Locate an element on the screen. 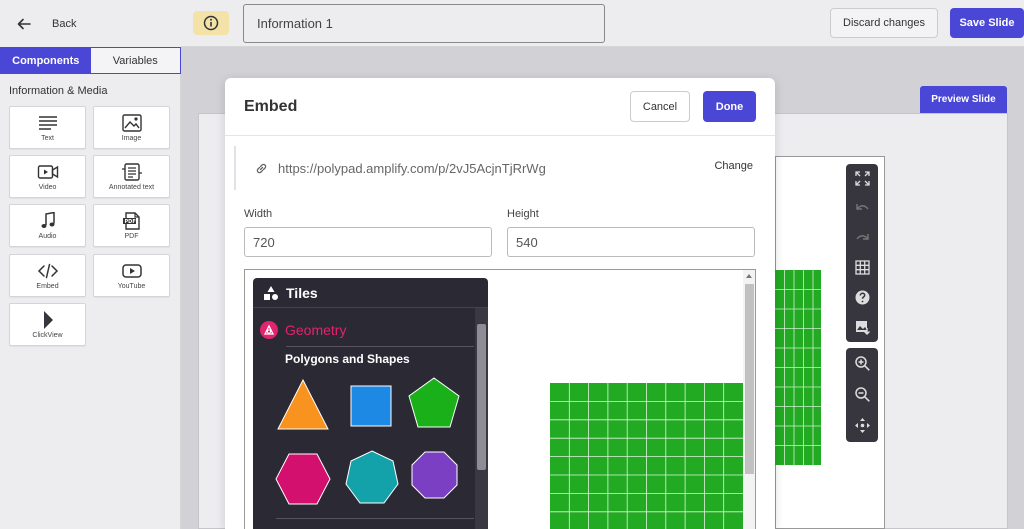 The width and height of the screenshot is (1024, 529). grid-icon is located at coordinates (862, 267).